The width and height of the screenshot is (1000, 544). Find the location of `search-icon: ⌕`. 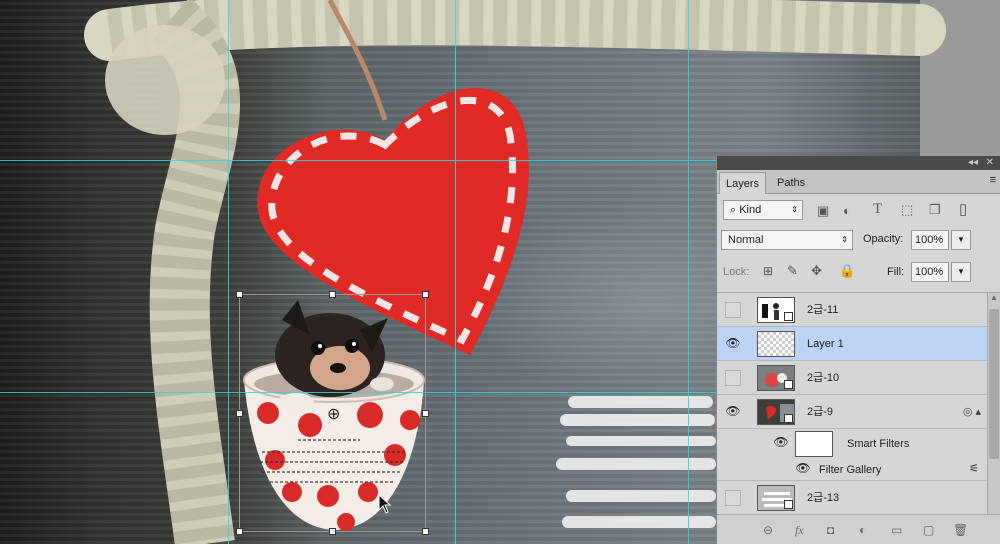

search-icon: ⌕ is located at coordinates (735, 210).